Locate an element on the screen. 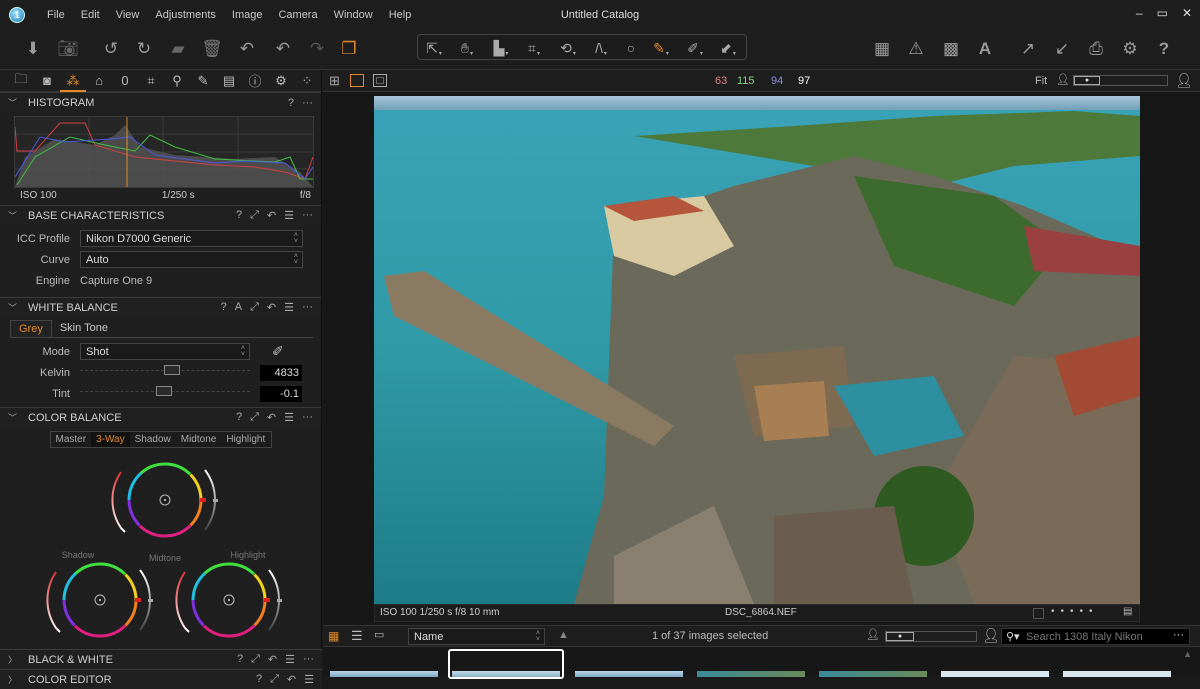  move-folder-icon: ▰ is located at coordinates (178, 49).